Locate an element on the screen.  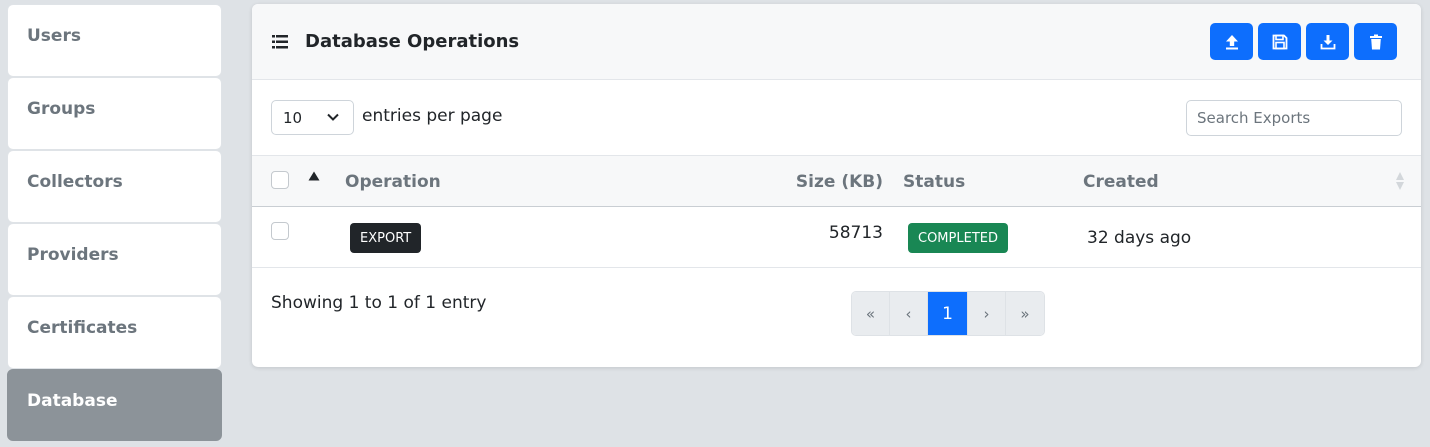
sidebar-item-label: Groups is located at coordinates (61, 109).